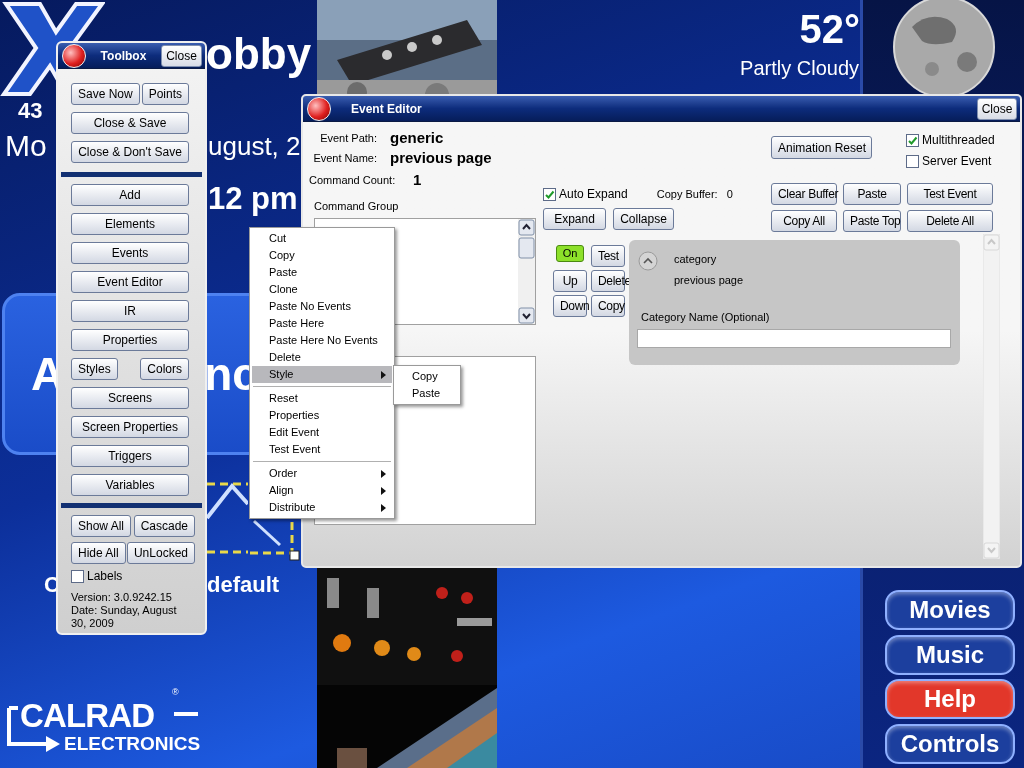 This screenshot has width=1024, height=768. Describe the element at coordinates (322, 323) in the screenshot. I see `menu-item: Paste Here` at that location.